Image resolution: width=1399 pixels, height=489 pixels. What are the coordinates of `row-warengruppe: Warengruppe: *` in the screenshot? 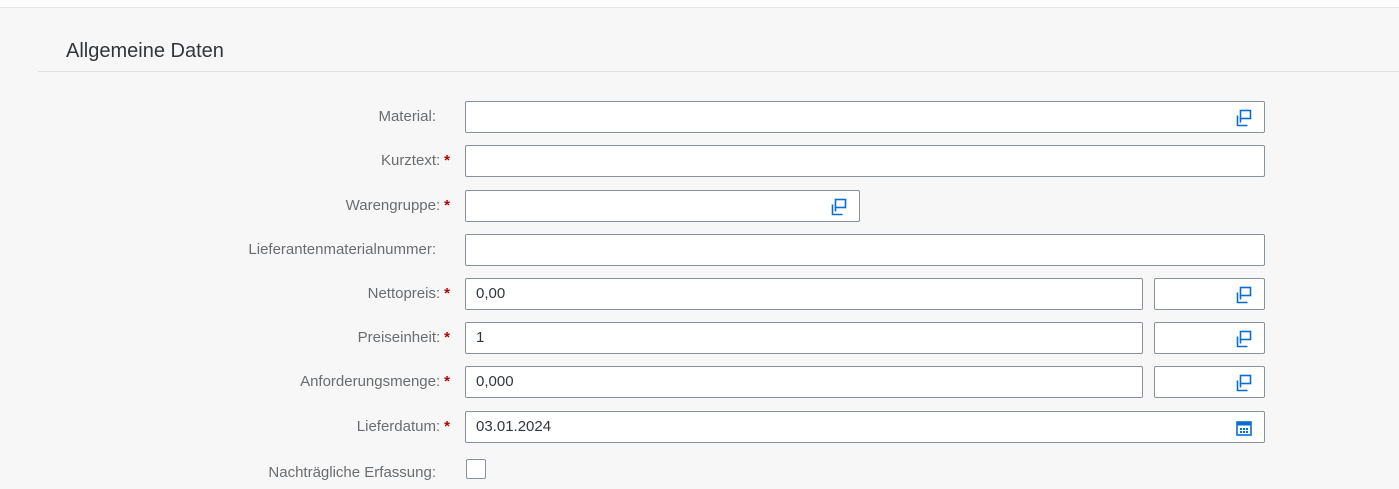 It's located at (699, 206).